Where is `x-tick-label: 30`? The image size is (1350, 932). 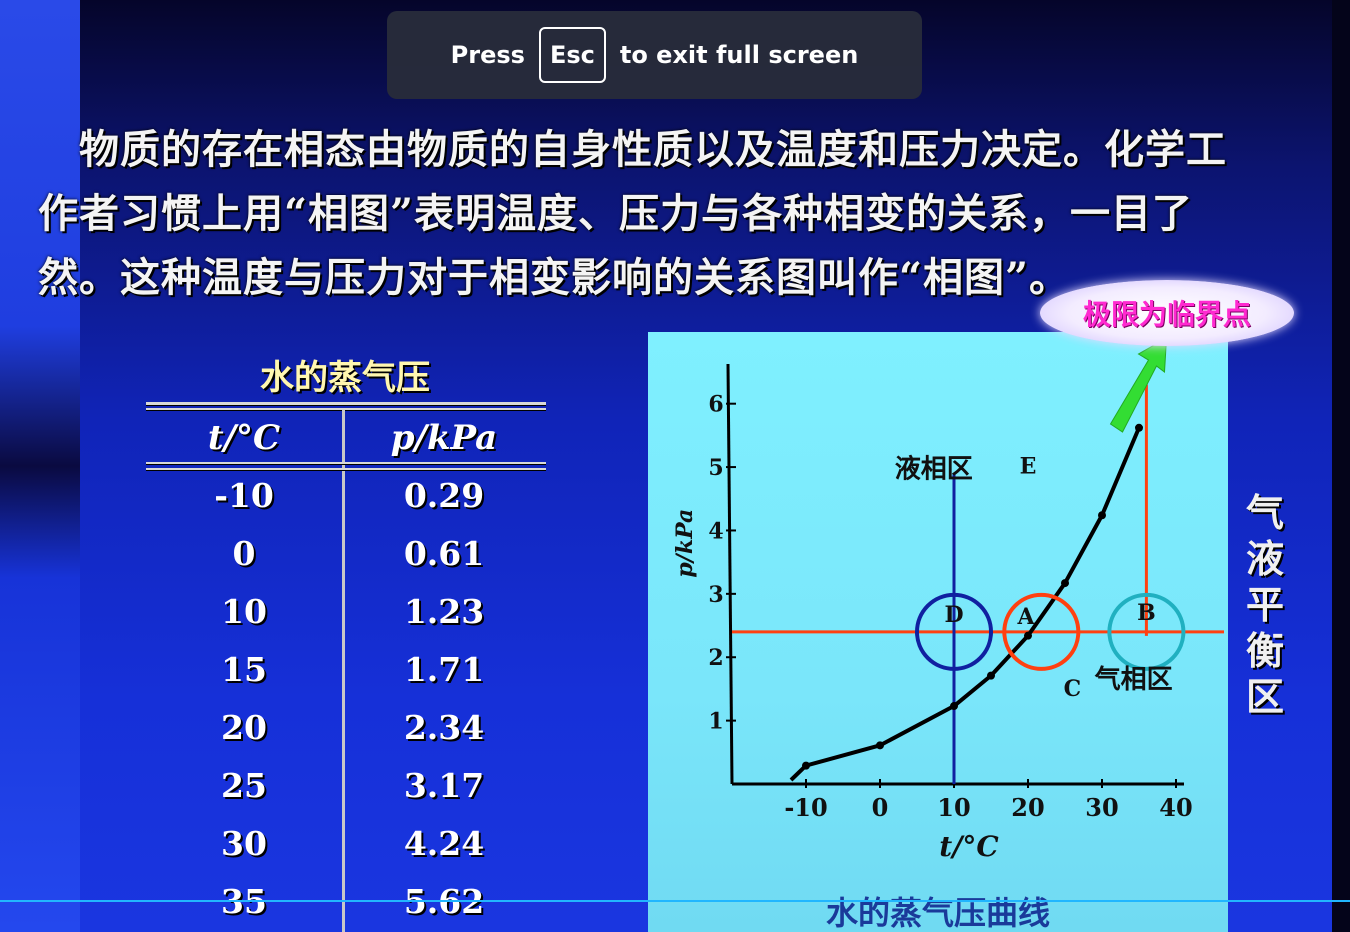 x-tick-label: 30 is located at coordinates (1101, 807).